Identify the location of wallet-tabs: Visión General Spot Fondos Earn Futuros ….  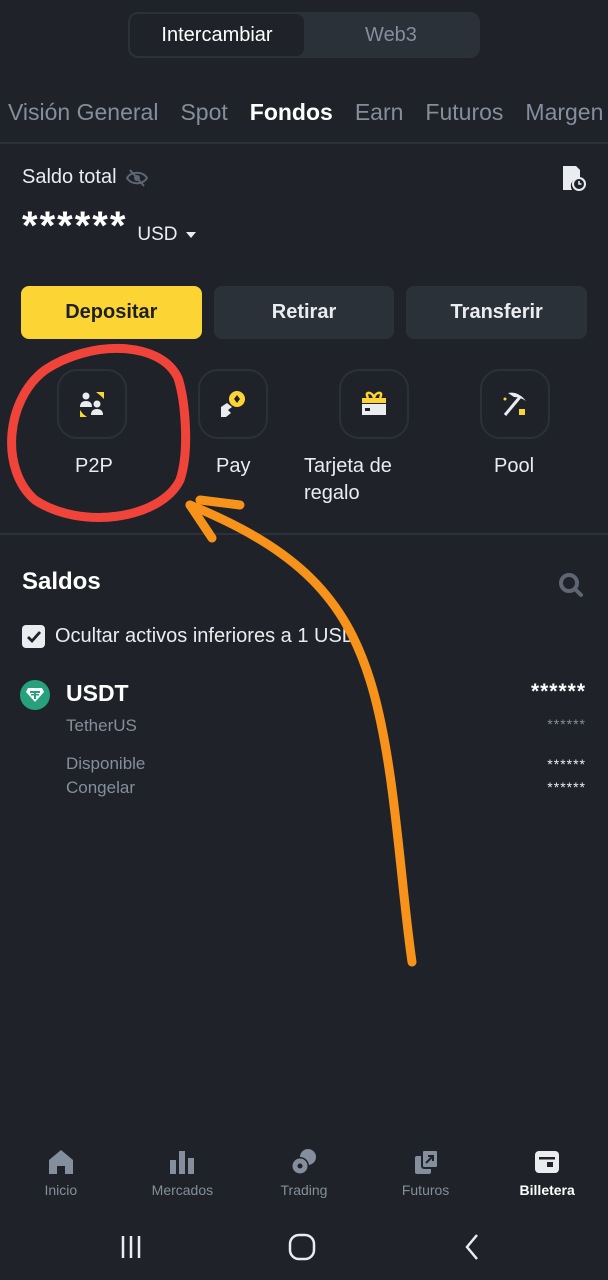
(304, 119).